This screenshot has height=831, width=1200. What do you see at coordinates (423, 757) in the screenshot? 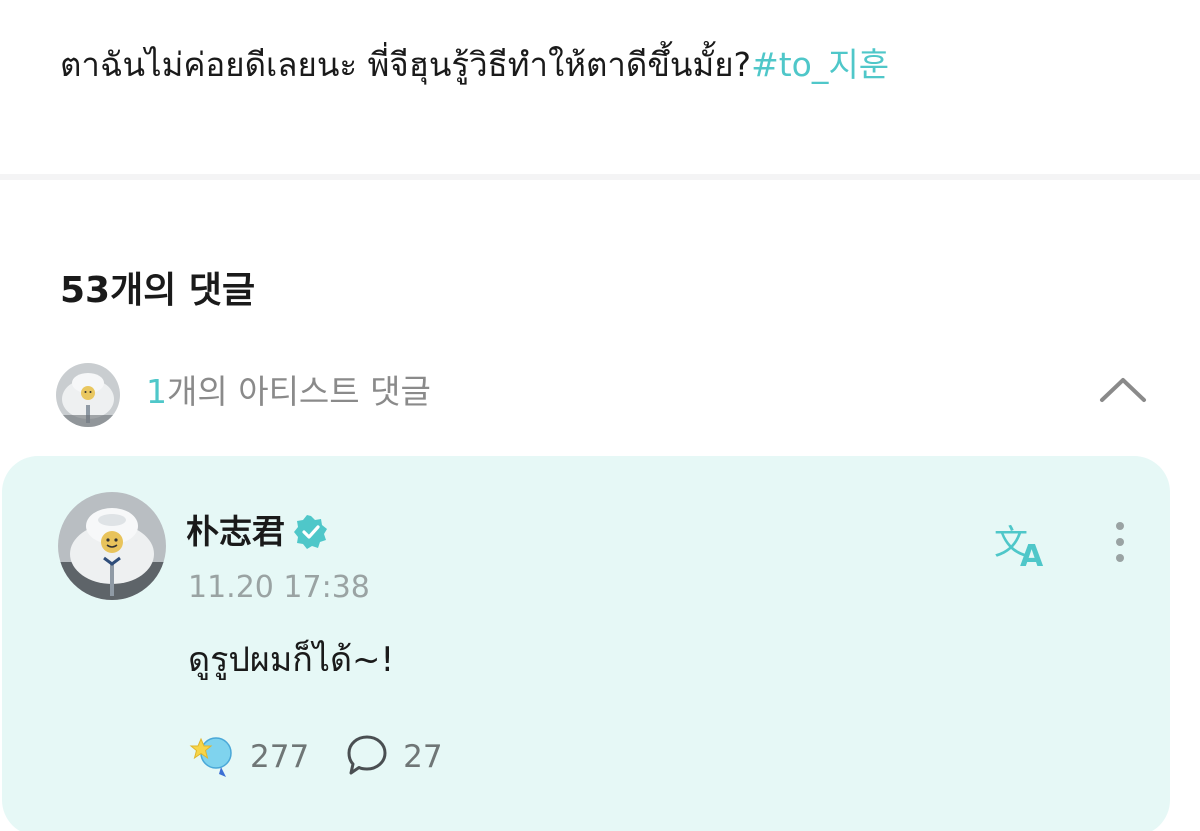
I see `reply-count: 27` at bounding box center [423, 757].